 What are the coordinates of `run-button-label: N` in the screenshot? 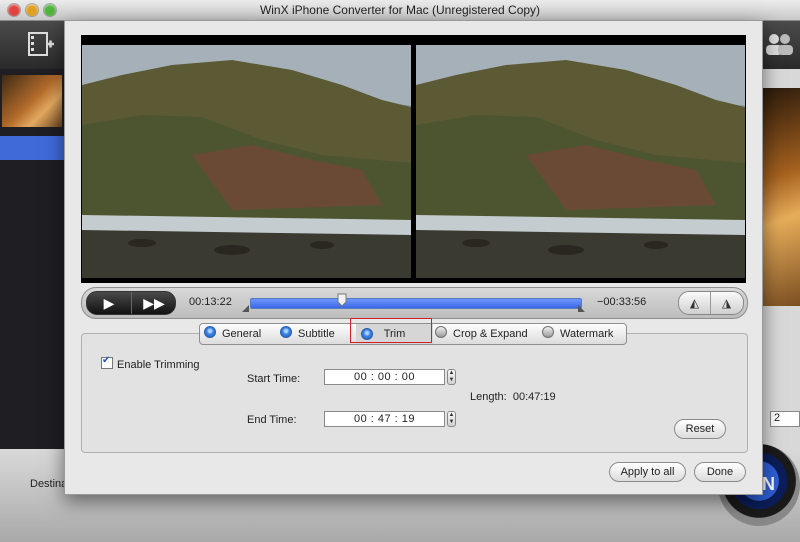 It's located at (768, 484).